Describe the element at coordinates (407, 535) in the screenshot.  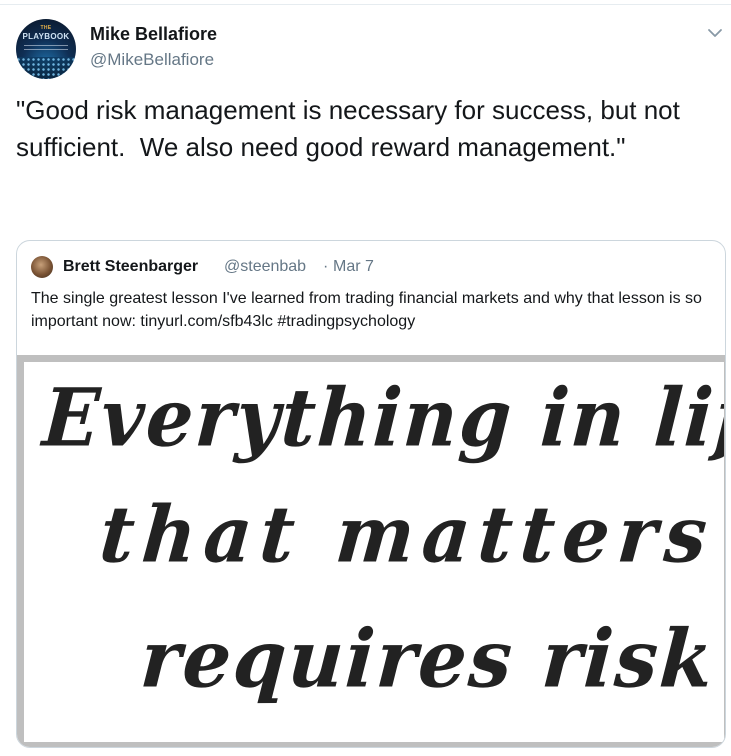
I see `image-text-line-2: that matters` at that location.